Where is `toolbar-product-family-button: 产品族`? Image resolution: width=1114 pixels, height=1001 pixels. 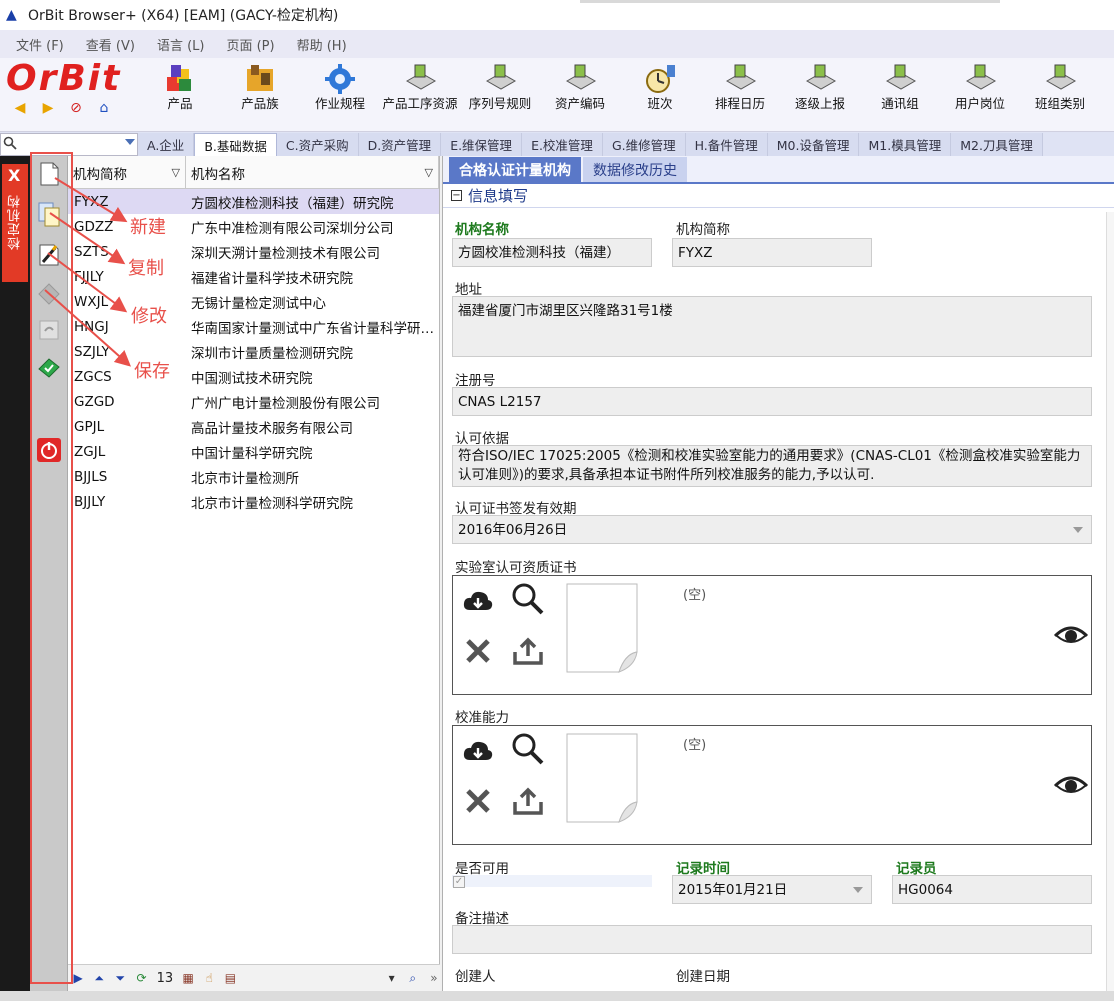
toolbar-product-family-button: 产品族 is located at coordinates (260, 95).